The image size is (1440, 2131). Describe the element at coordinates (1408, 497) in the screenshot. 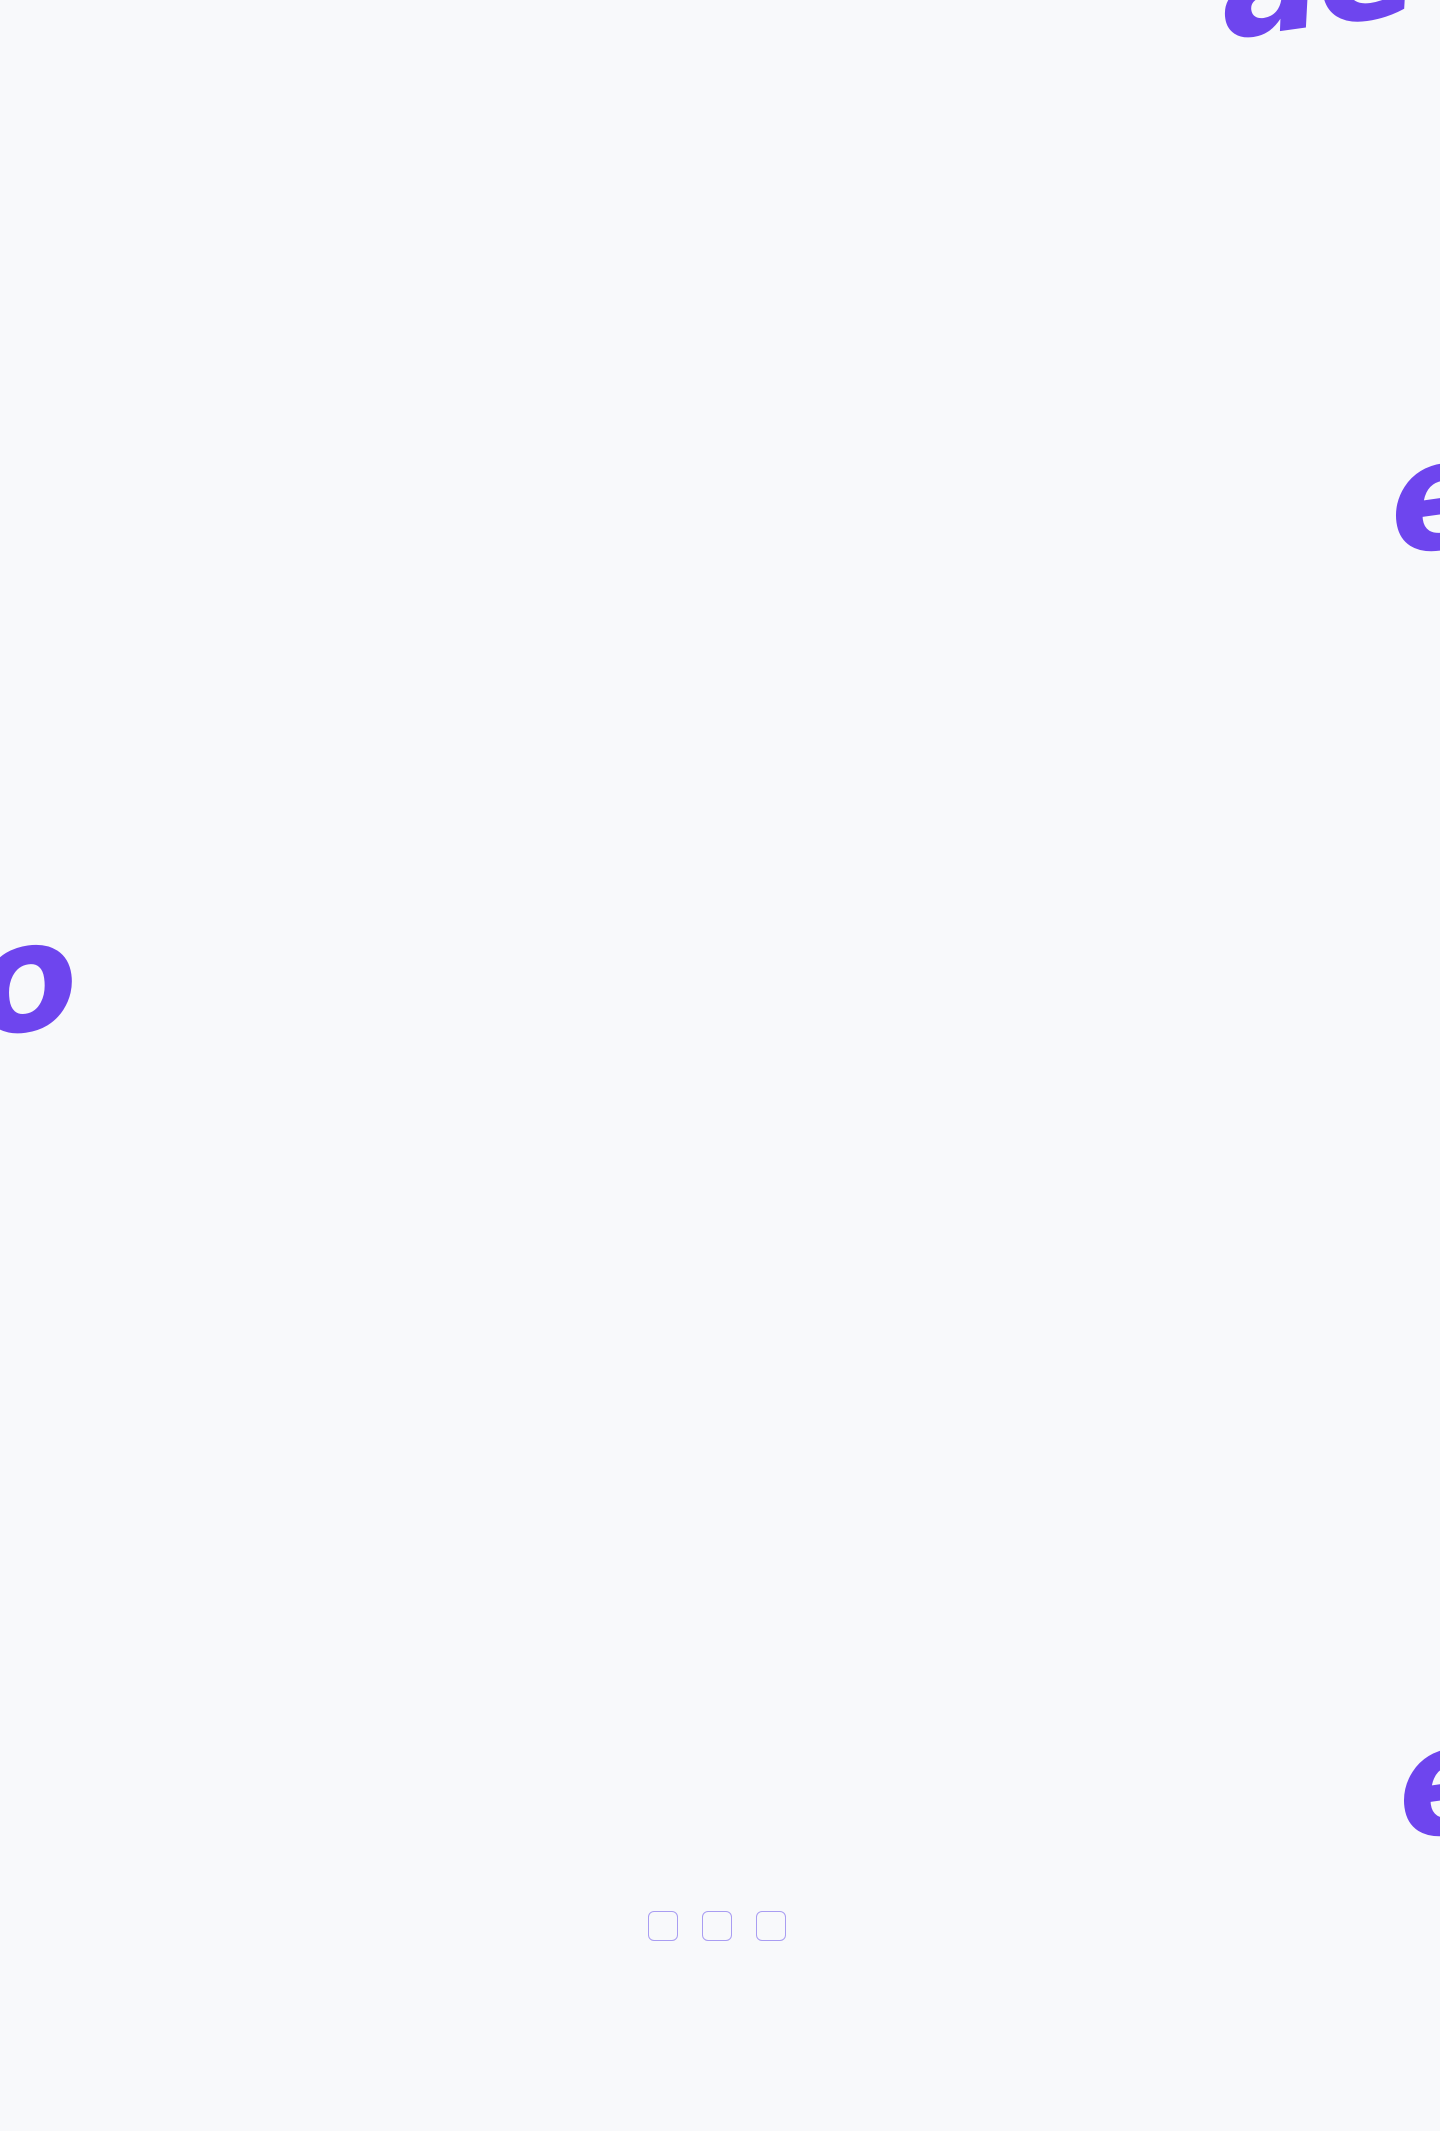

I see `decorative-letter-e-upper: e` at that location.